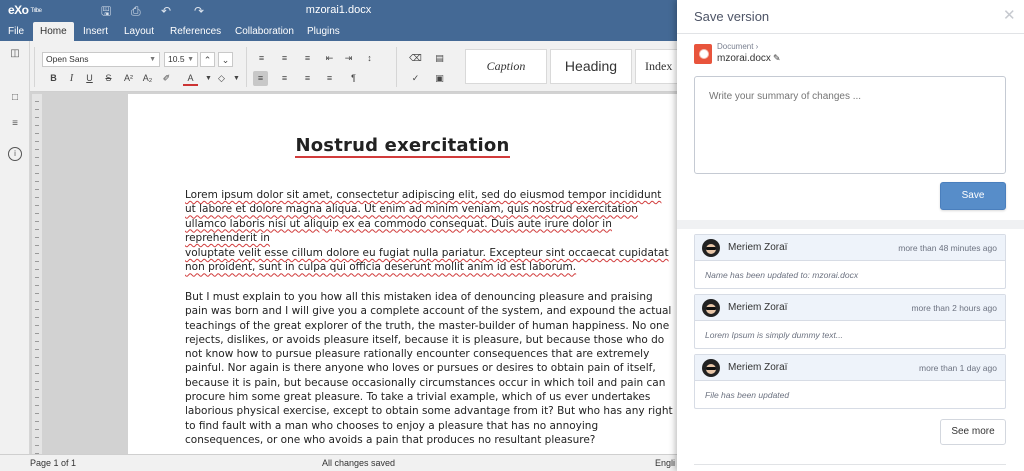  What do you see at coordinates (264, 31) in the screenshot?
I see `tab-collaboration: Collaboration` at bounding box center [264, 31].